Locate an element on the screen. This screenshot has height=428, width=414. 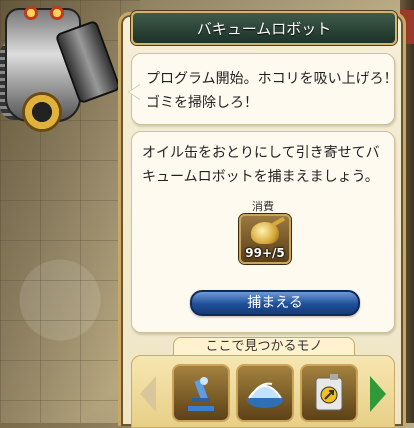
panel-title: バキュームロボット is located at coordinates (264, 29).